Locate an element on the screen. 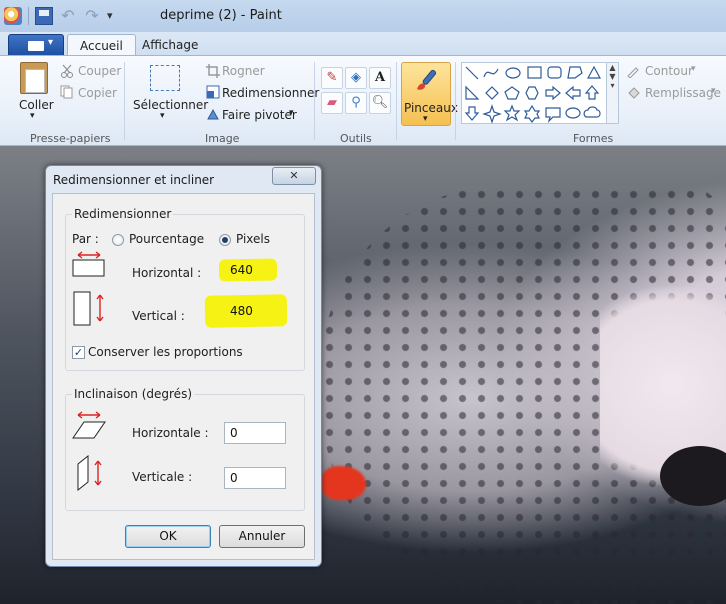  brushes-dropdown-icon: ▾ is located at coordinates (425, 119).